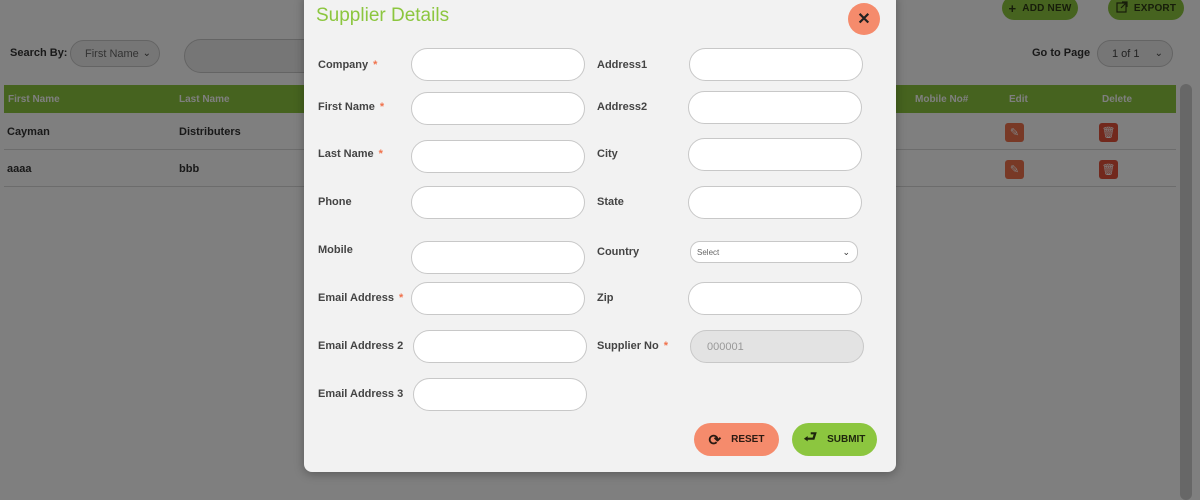 Image resolution: width=1200 pixels, height=500 pixels. Describe the element at coordinates (846, 251) in the screenshot. I see `chevron-down-icon: ⌄` at that location.